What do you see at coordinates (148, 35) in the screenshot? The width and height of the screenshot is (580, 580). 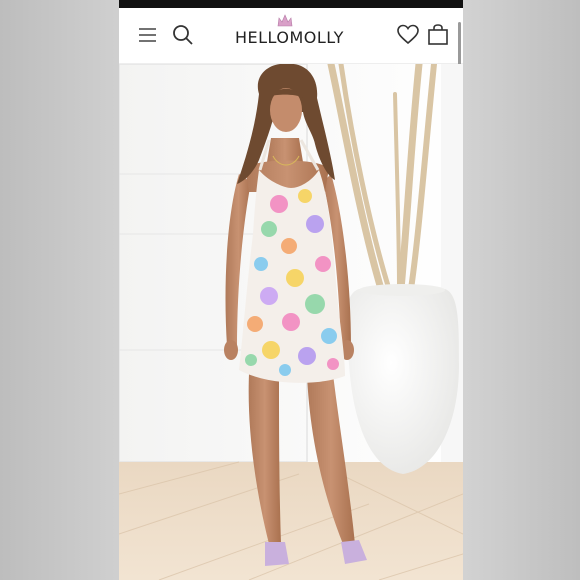 I see `hamburger-icon` at bounding box center [148, 35].